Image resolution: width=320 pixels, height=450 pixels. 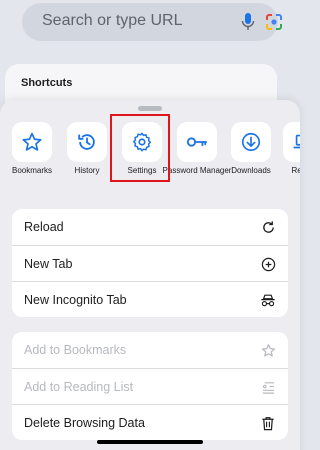 What do you see at coordinates (248, 24) in the screenshot?
I see `microphone-icon` at bounding box center [248, 24].